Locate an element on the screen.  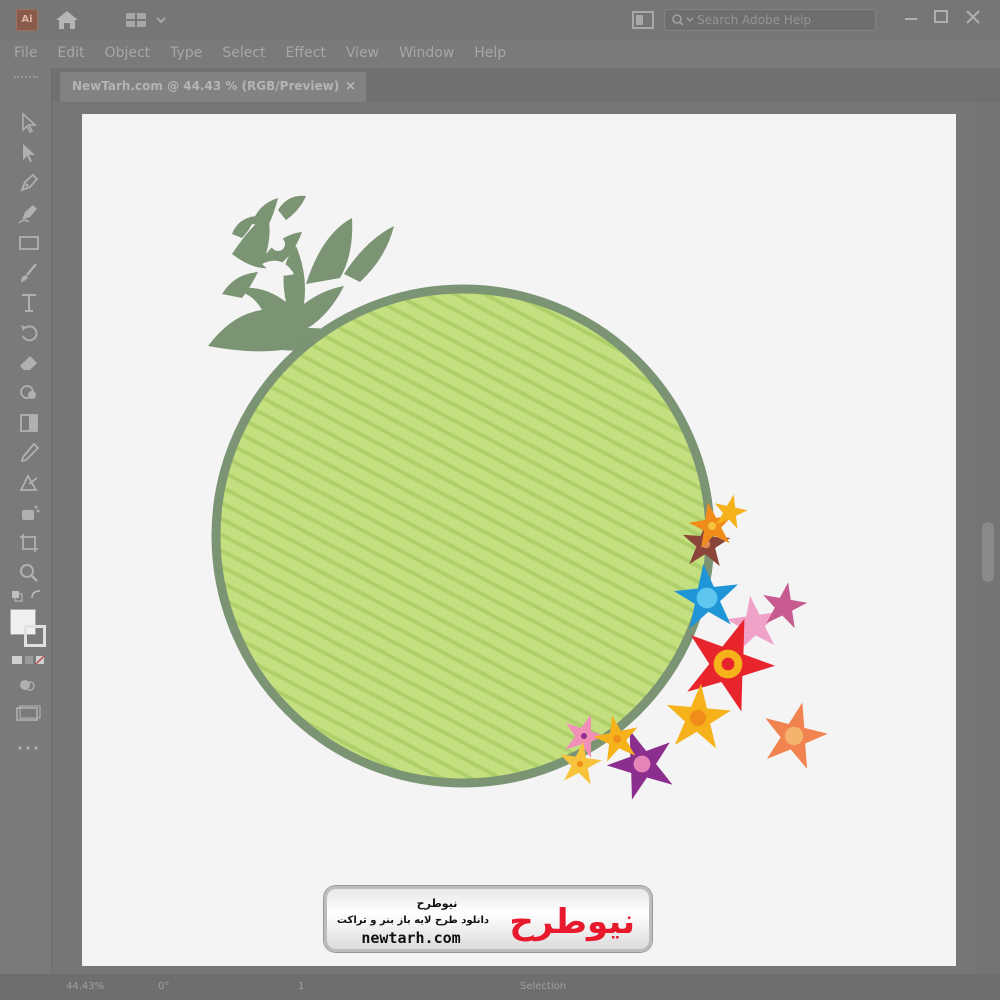
menu-type: Type is located at coordinates (186, 53).